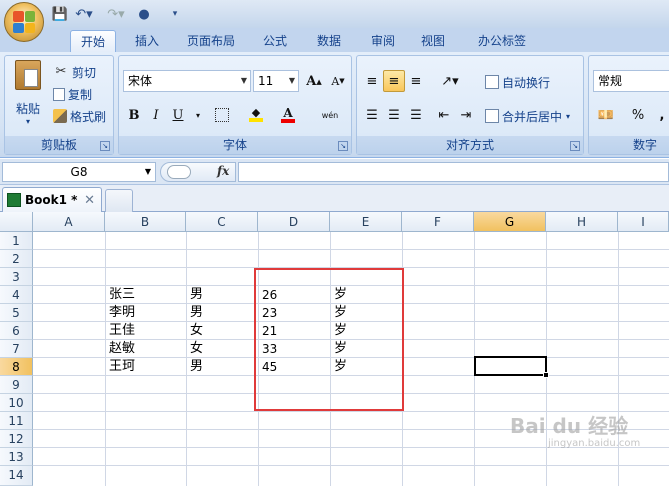 The image size is (669, 486). What do you see at coordinates (187, 81) in the screenshot?
I see `font-name-combo: 宋体 ▼` at bounding box center [187, 81].